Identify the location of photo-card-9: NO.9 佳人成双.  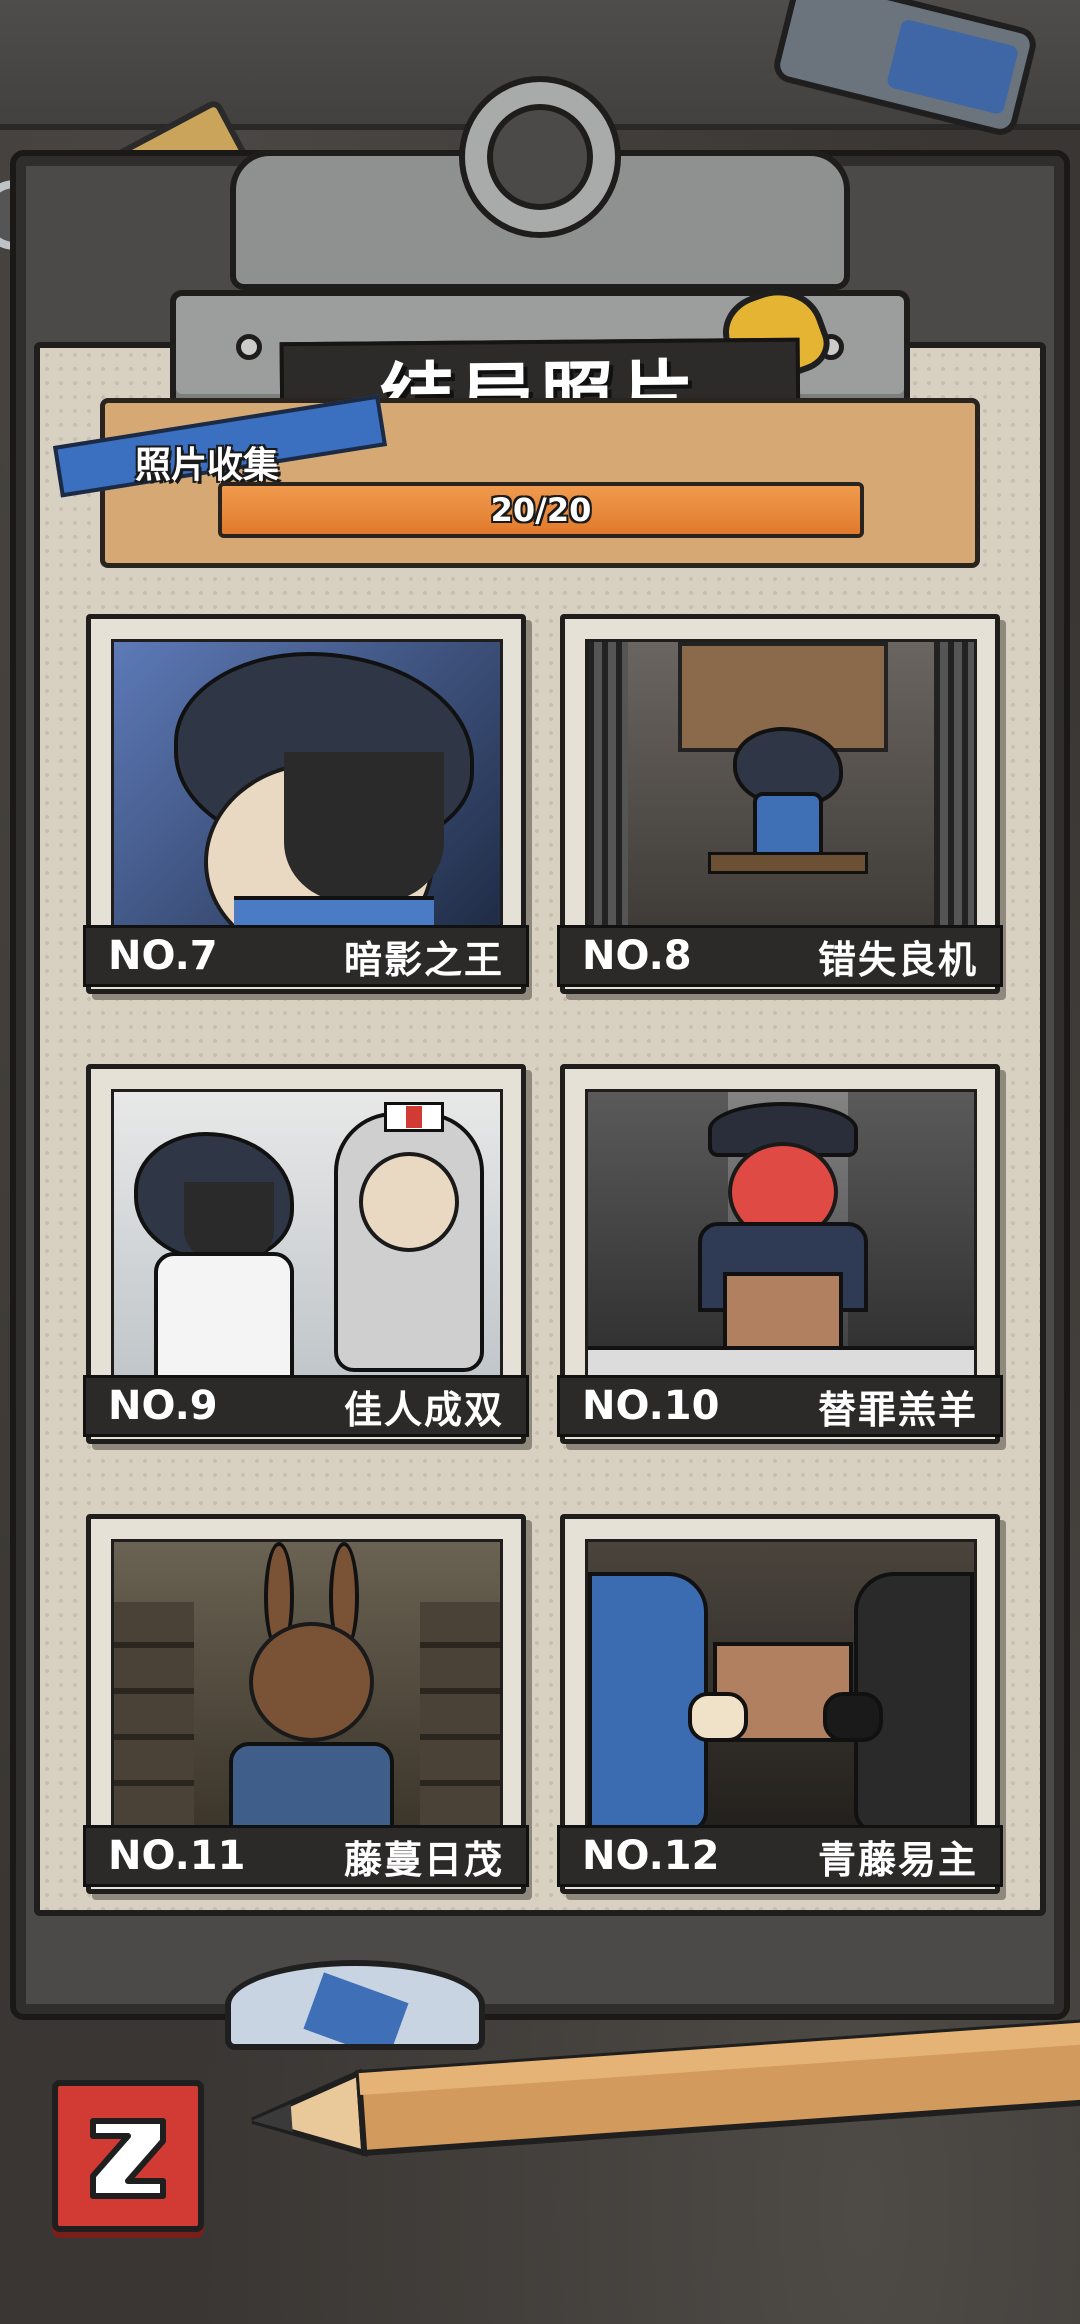
(306, 1254).